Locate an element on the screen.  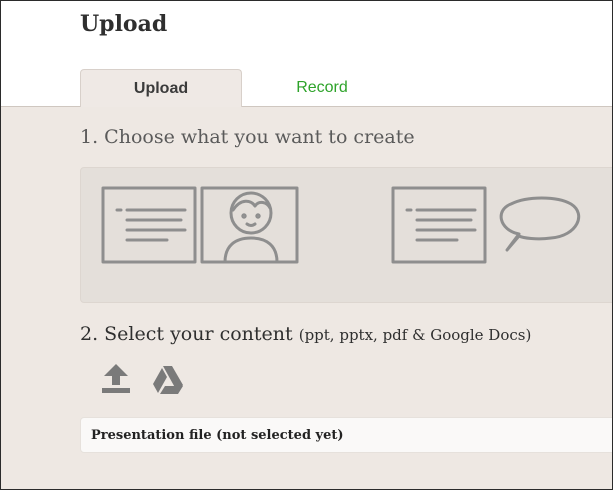
page-title: Upload is located at coordinates (124, 24).